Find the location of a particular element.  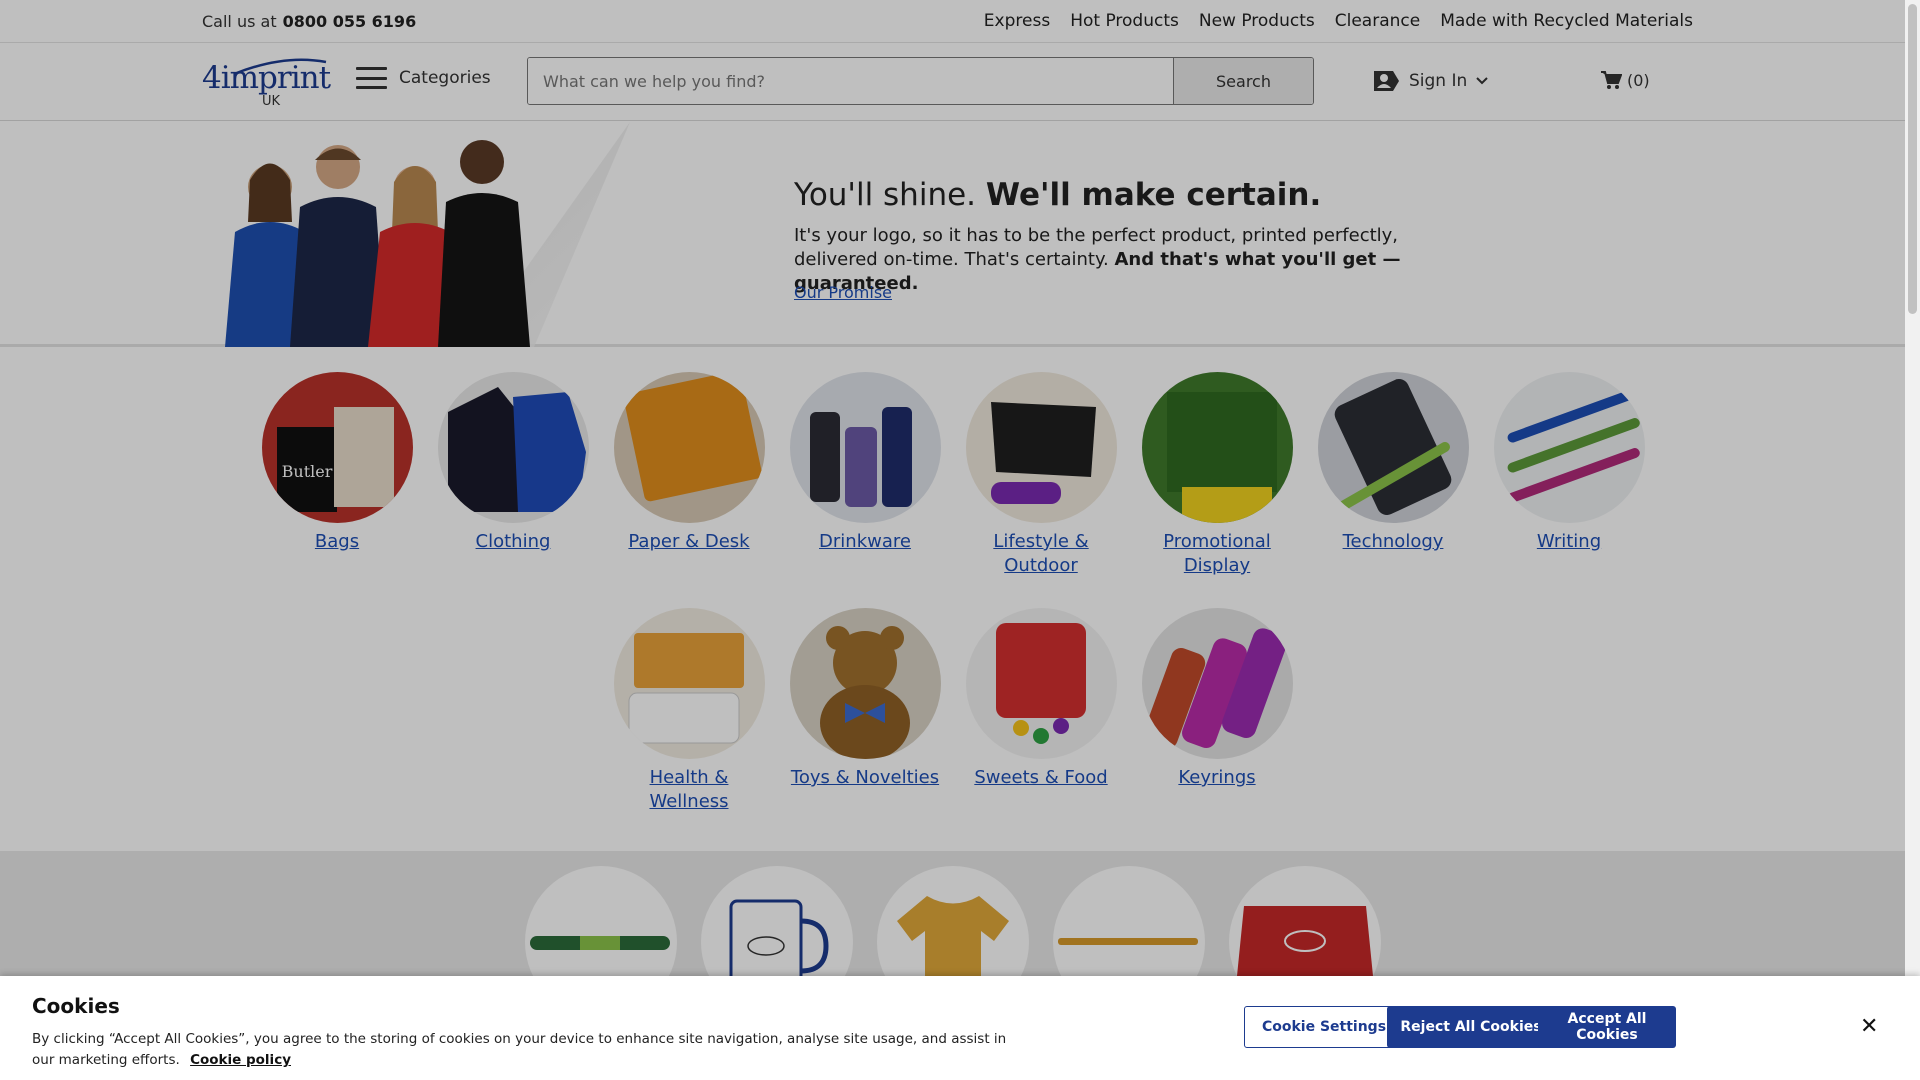

cookie-settings-button: Cookie Settings is located at coordinates (1324, 1027).